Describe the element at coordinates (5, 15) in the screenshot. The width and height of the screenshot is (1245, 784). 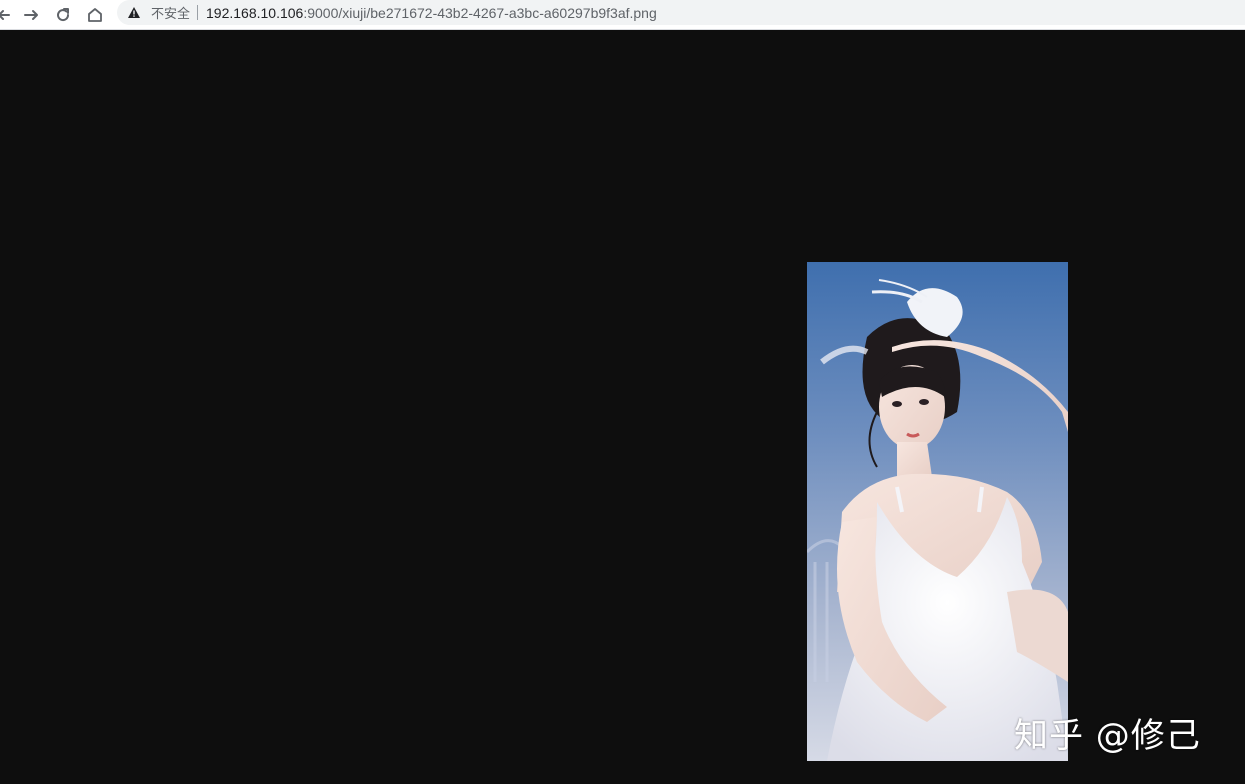
I see `back-arrow-icon` at that location.